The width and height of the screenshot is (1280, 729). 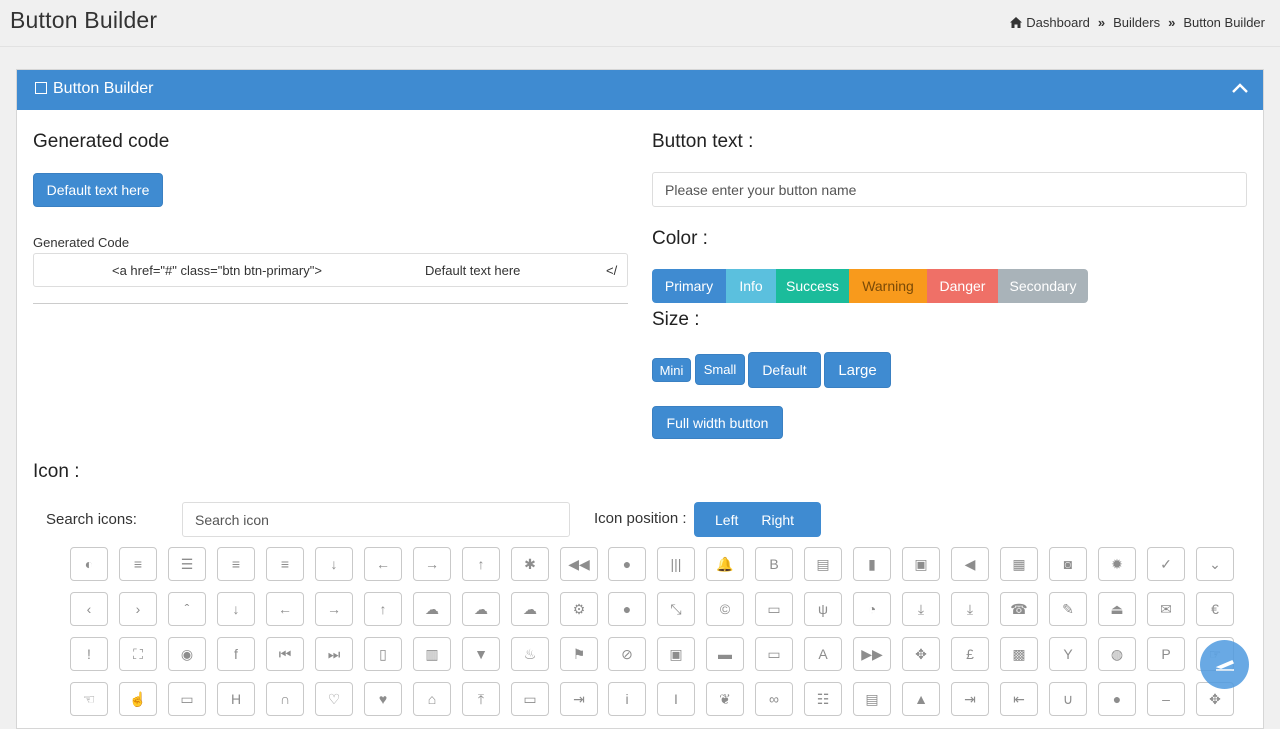 I want to click on icon-search-input: Search icon, so click(x=376, y=519).